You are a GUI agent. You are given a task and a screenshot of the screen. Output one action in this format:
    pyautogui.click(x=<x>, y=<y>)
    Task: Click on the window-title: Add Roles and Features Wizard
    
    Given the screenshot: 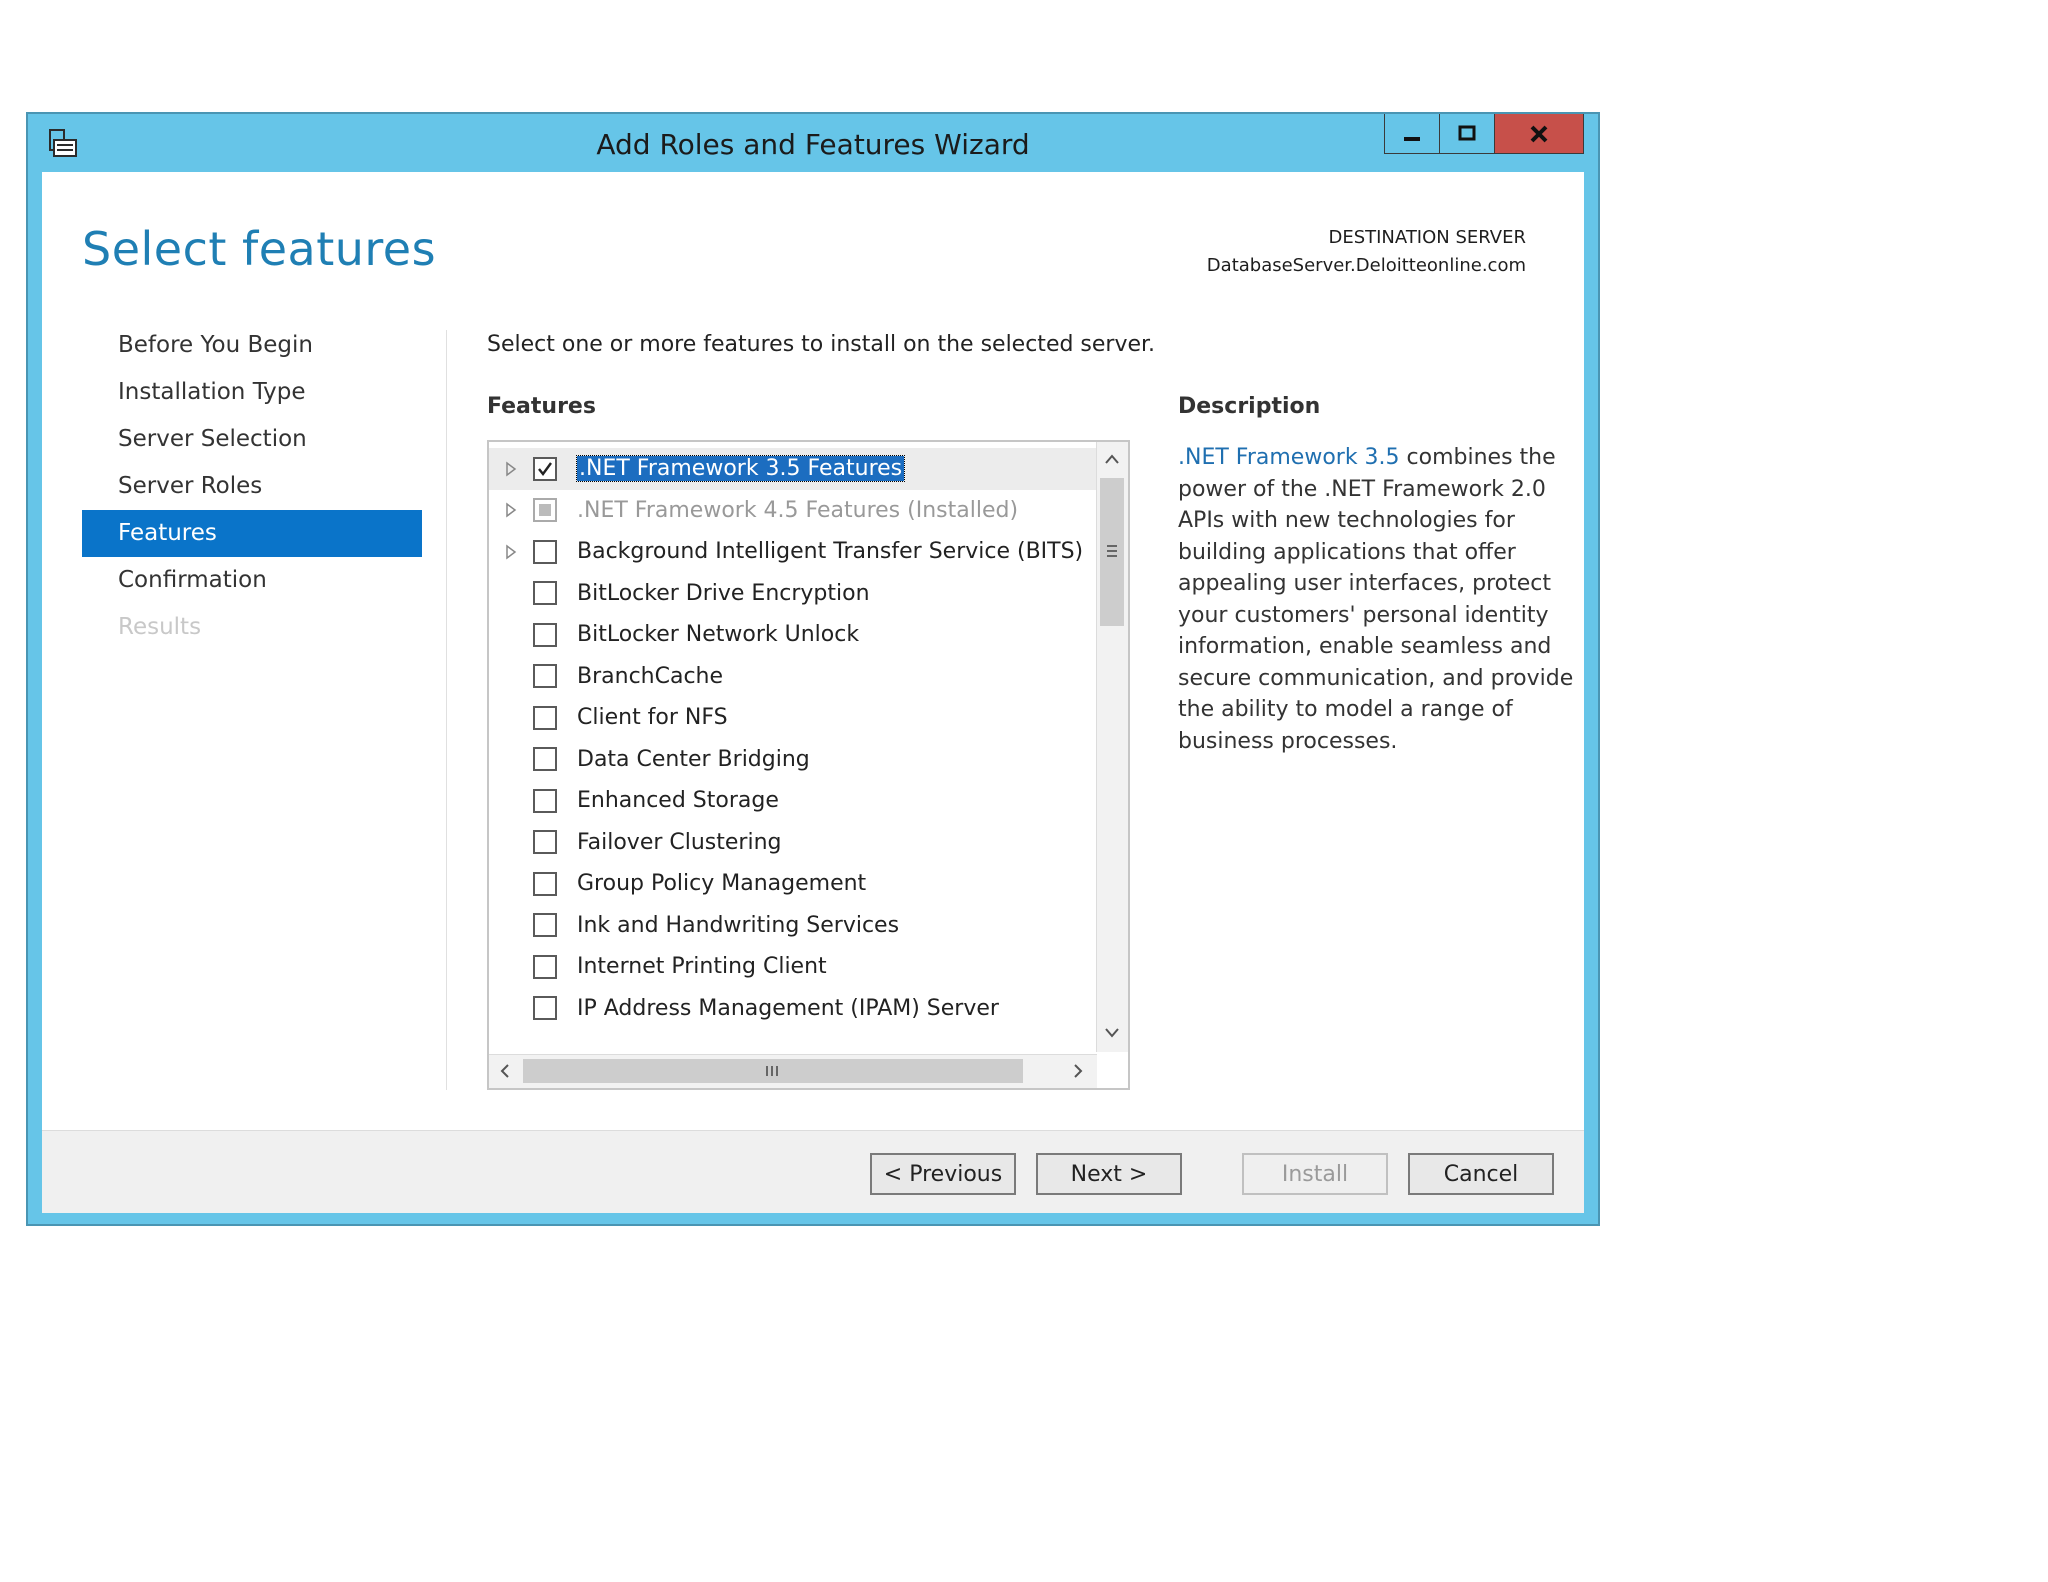 What is the action you would take?
    pyautogui.click(x=813, y=144)
    